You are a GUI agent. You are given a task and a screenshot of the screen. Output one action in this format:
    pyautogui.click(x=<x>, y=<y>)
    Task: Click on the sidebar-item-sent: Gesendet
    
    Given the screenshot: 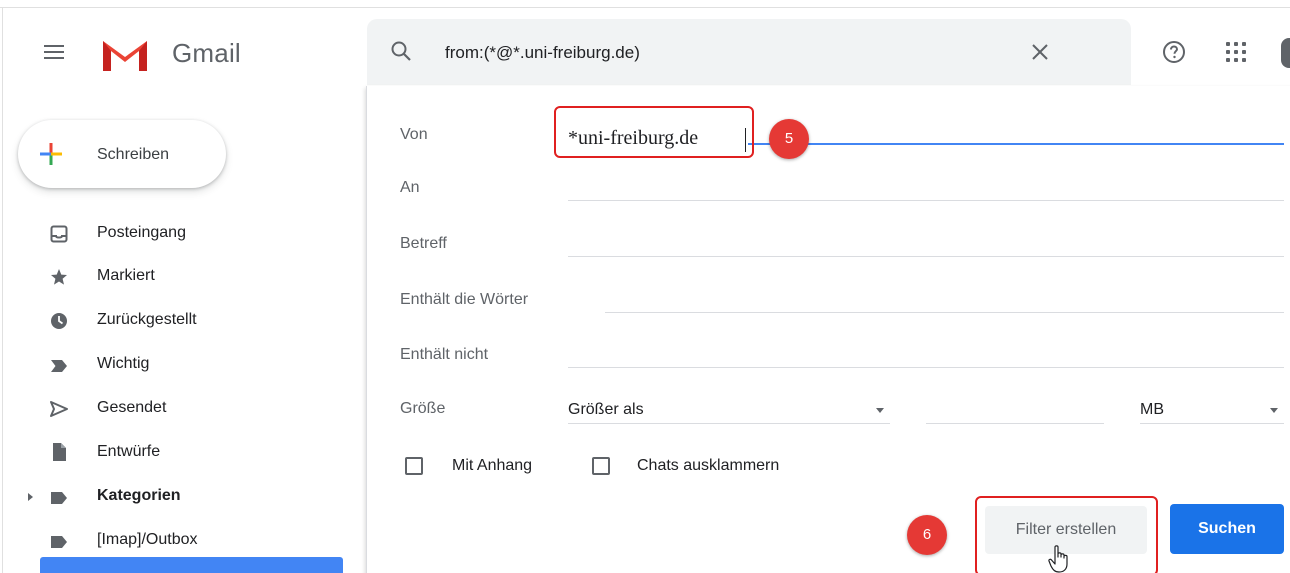 What is the action you would take?
    pyautogui.click(x=182, y=409)
    